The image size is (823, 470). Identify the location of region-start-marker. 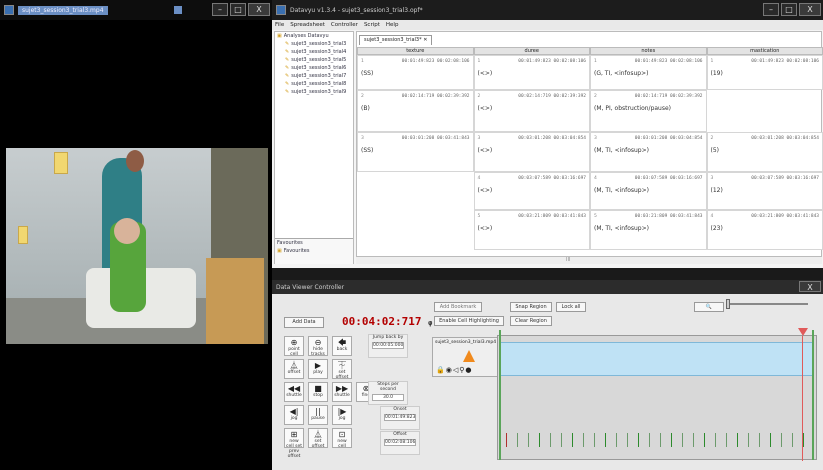
(500, 395).